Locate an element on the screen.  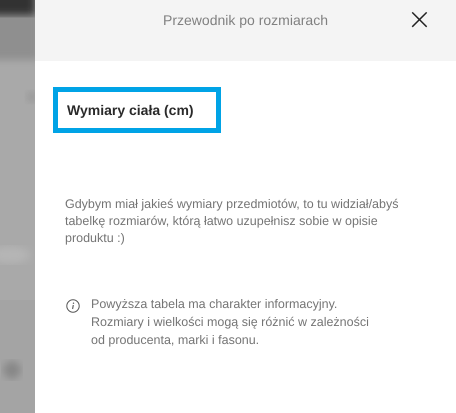
empty-message: Gdybym miał jakieś wymiary przedmiotów, to tu widział/abyś tabelkę rozmiarów, którą łatwo uzupełnisz sobie w opisie produktu :) is located at coordinates (232, 221).